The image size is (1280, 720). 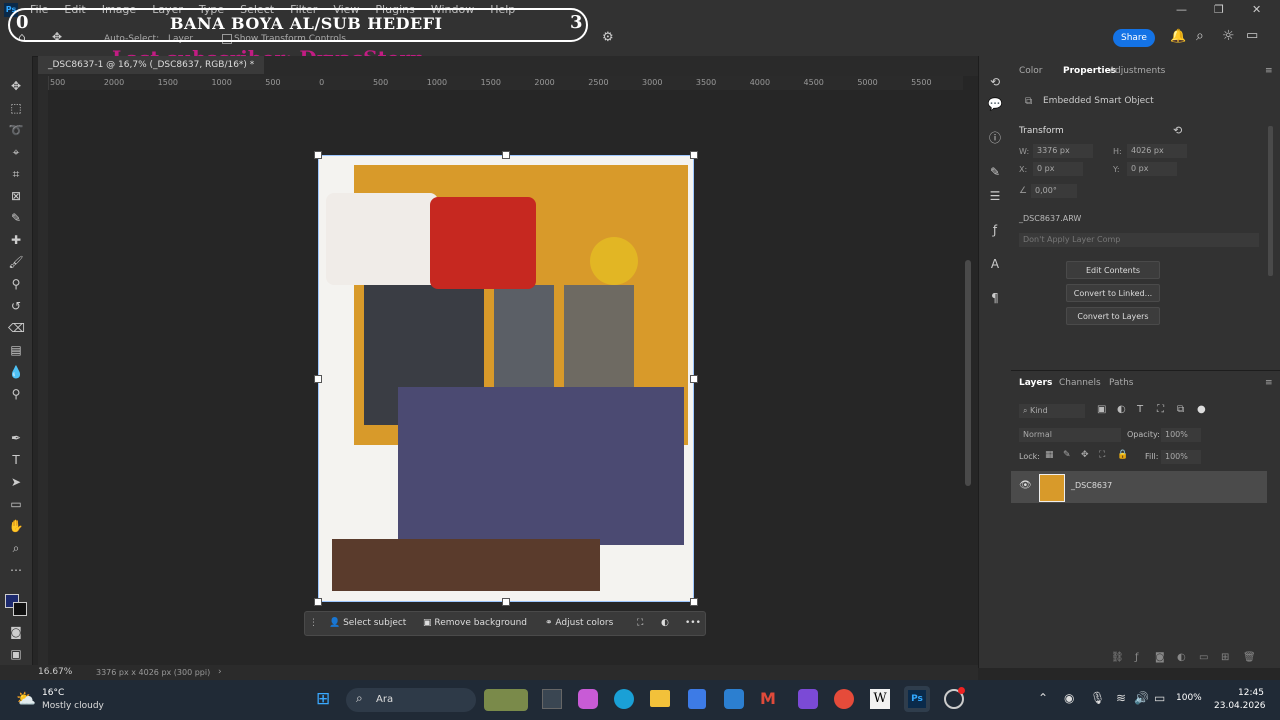 What do you see at coordinates (995, 138) in the screenshot?
I see `info-panel-icon: ⓘ` at bounding box center [995, 138].